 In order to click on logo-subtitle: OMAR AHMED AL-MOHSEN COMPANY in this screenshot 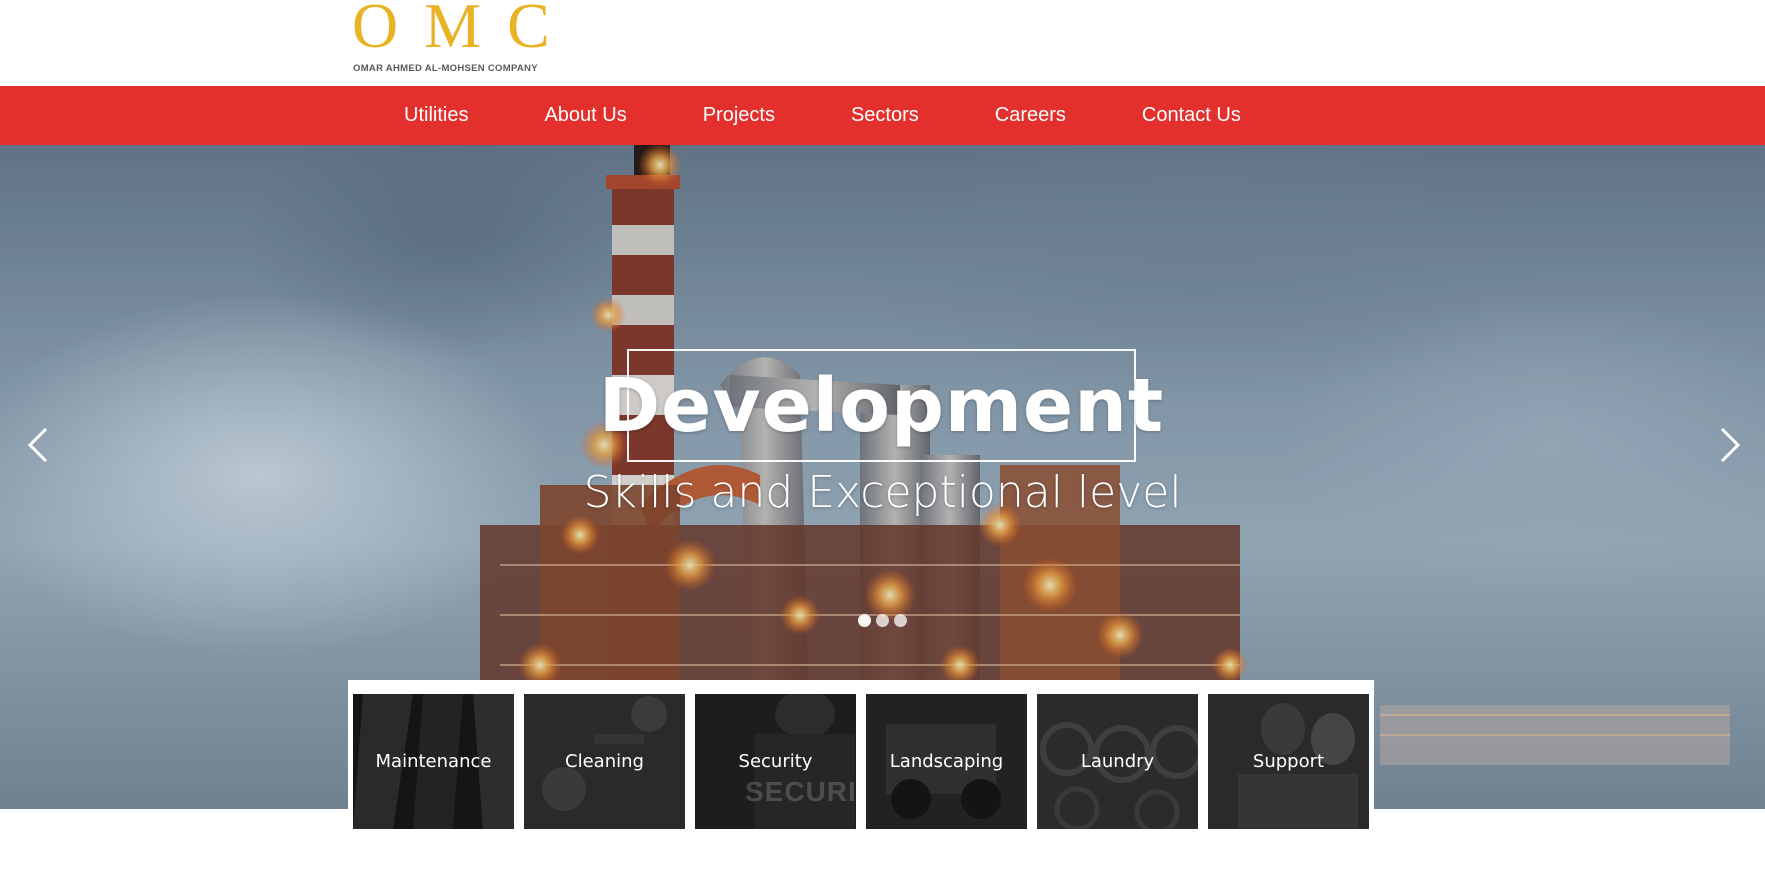, I will do `click(445, 68)`.